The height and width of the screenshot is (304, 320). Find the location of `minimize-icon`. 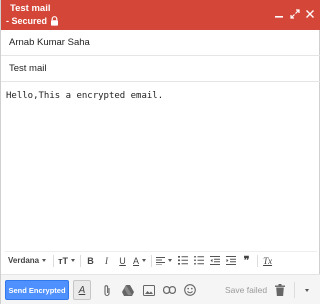

minimize-icon is located at coordinates (279, 14).